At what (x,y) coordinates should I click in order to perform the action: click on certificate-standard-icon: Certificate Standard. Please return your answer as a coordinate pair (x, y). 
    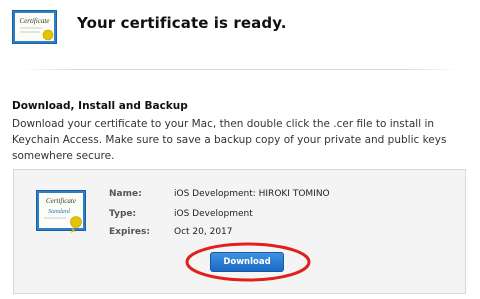
    Looking at the image, I should click on (61, 211).